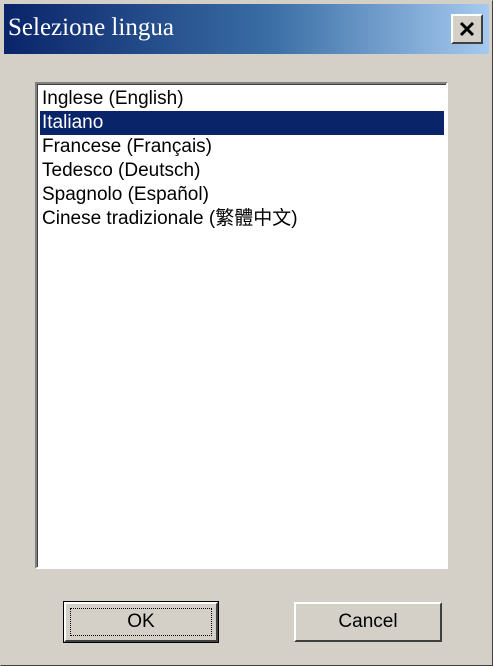 Image resolution: width=493 pixels, height=666 pixels. I want to click on list-item-spanish: Spagnolo (Español), so click(242, 195).